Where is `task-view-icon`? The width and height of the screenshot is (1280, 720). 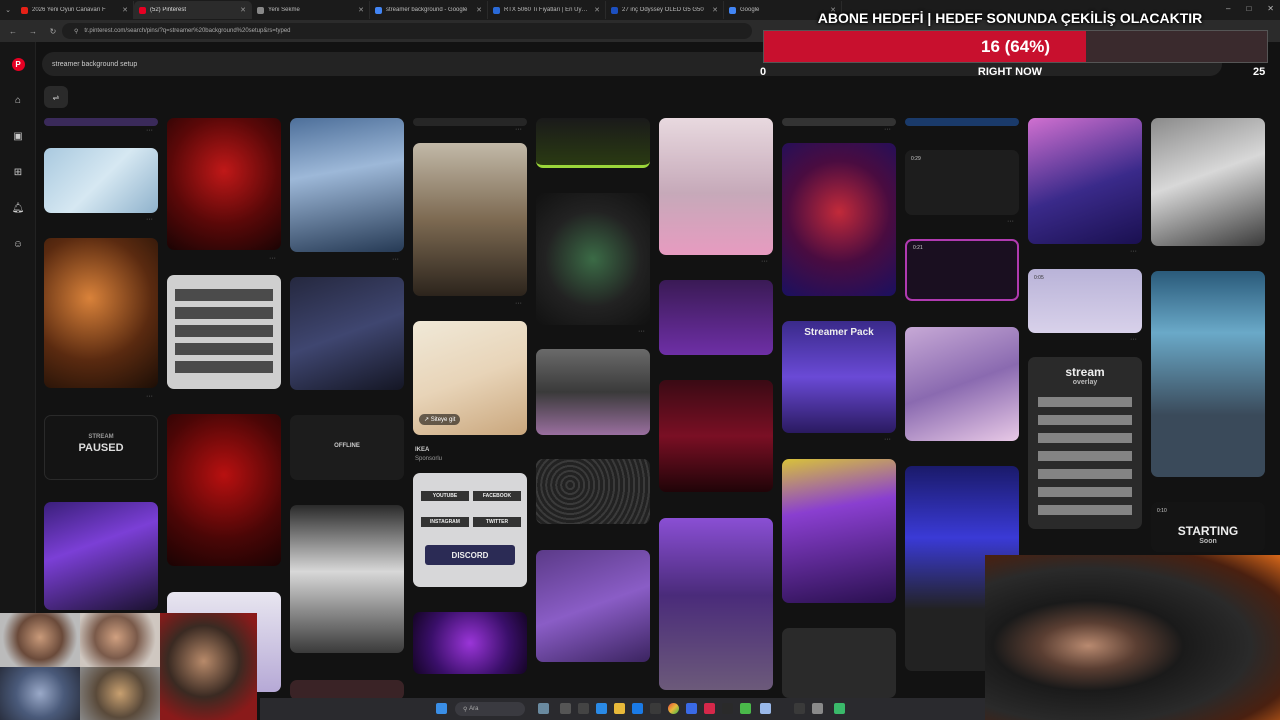
task-view-icon is located at coordinates (565, 708).